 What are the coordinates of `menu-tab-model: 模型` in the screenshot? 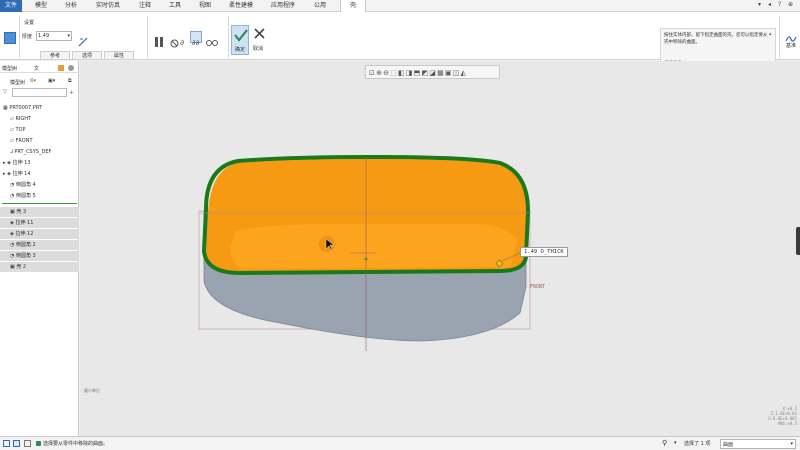 It's located at (41, 6).